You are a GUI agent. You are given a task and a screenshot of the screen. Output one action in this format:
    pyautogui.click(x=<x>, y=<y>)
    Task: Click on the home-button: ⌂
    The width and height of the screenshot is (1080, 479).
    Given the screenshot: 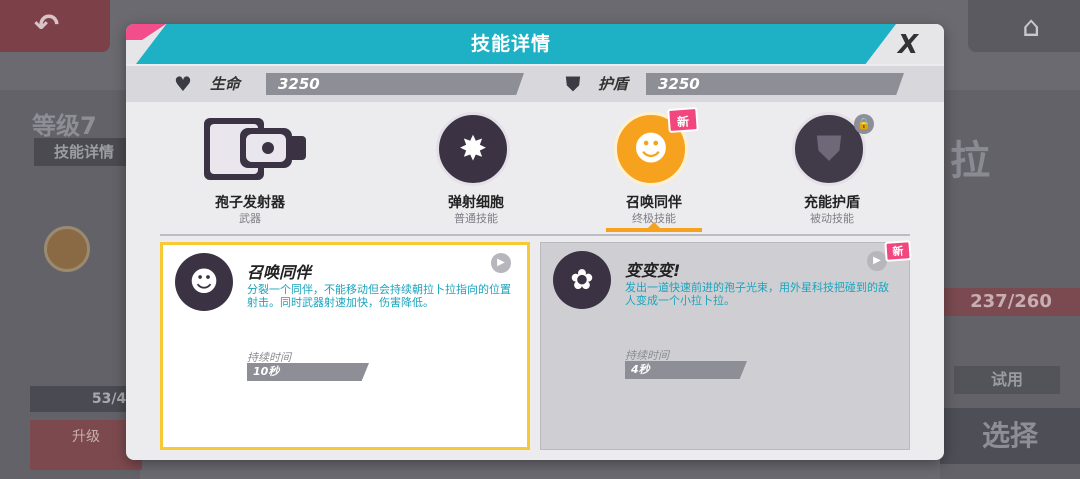 What is the action you would take?
    pyautogui.click(x=1024, y=26)
    